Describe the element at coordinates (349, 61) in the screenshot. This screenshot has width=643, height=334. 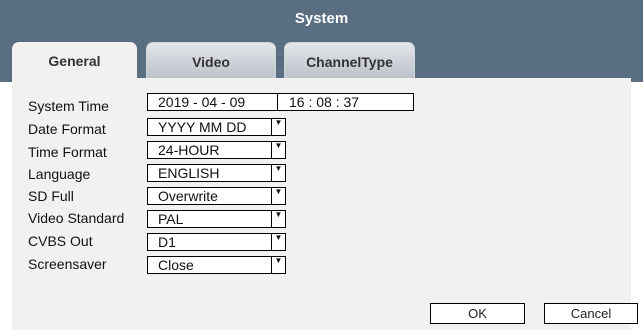
I see `tab-channeltype: ChannelType` at that location.